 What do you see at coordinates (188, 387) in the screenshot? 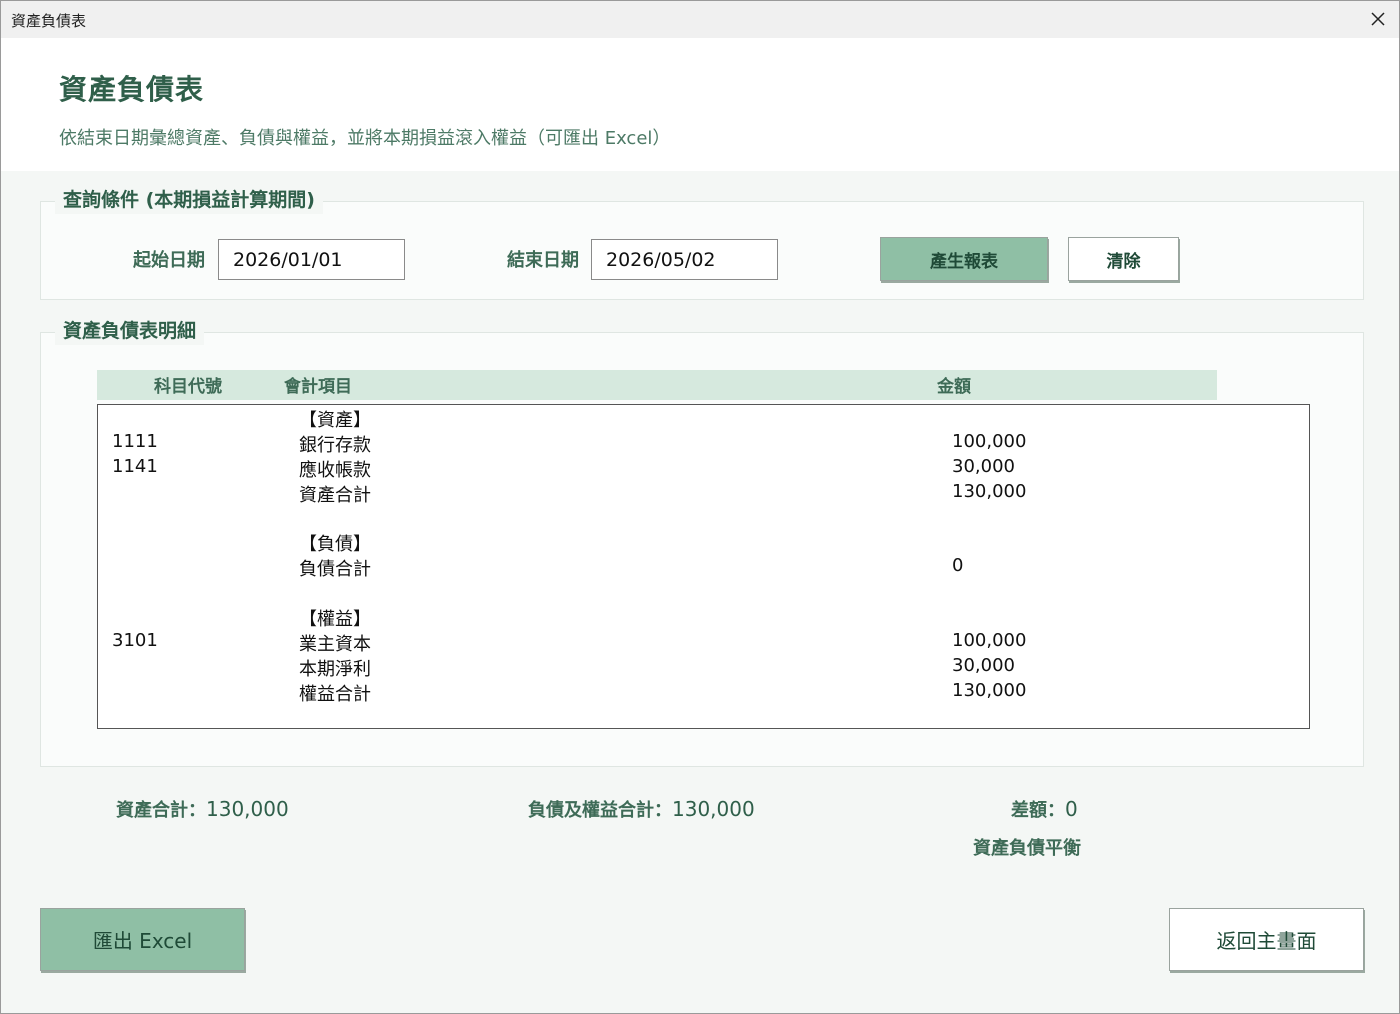
I see `column-header-code: 科目代號` at bounding box center [188, 387].